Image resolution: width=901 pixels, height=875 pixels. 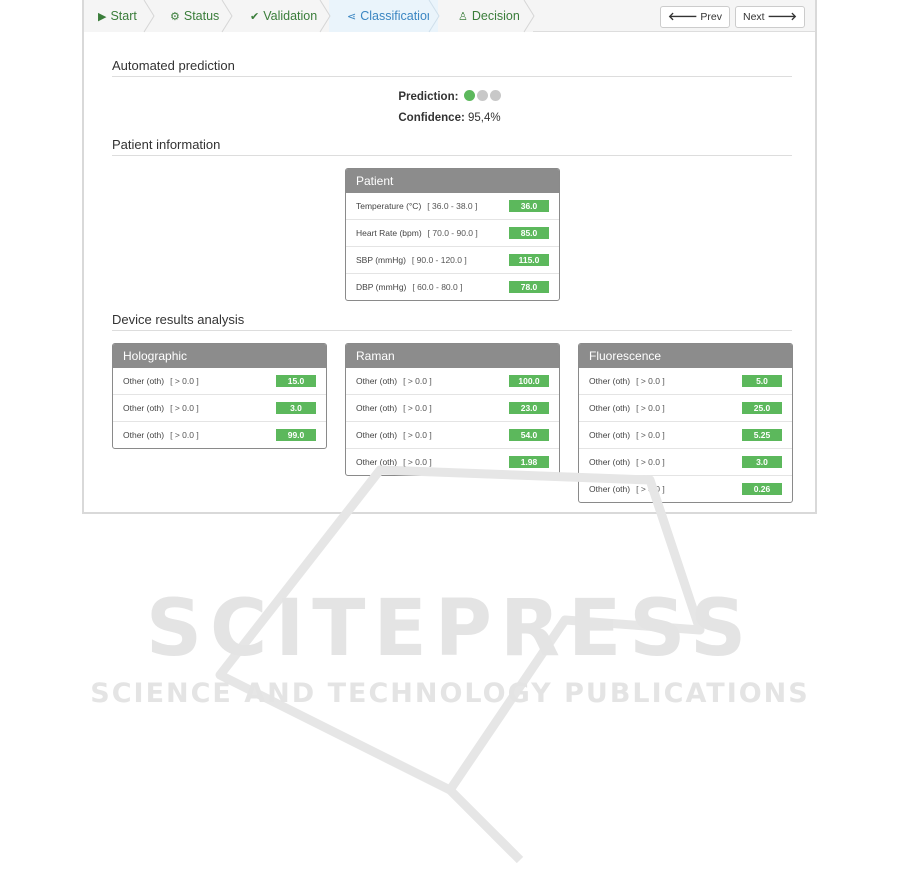 I want to click on value-badge: 5.25, so click(x=762, y=435).